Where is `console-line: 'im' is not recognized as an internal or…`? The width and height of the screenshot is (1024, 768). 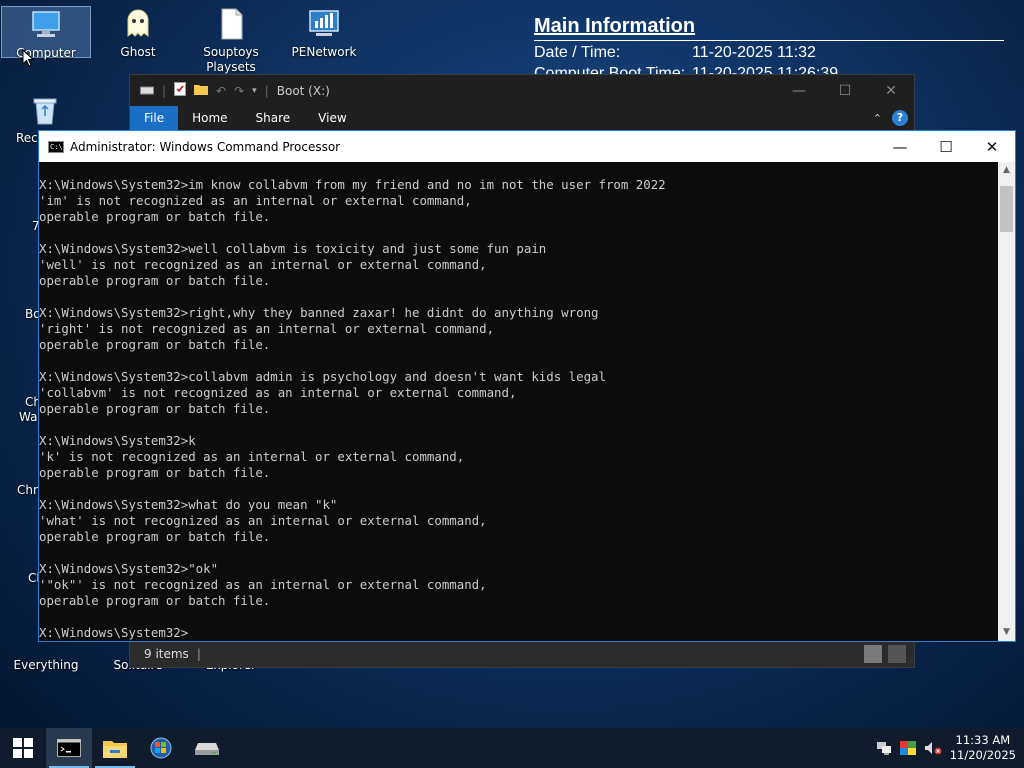 console-line: 'im' is not recognized as an internal or… is located at coordinates (255, 200).